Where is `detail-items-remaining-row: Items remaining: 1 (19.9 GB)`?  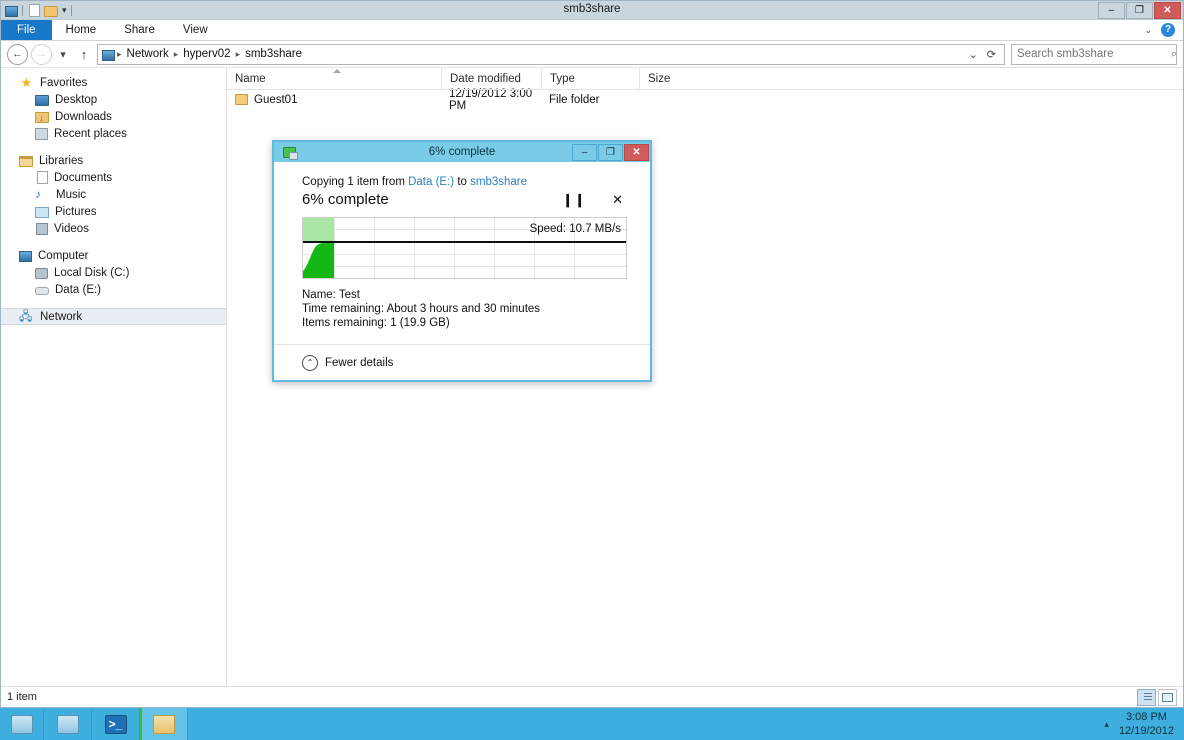 detail-items-remaining-row: Items remaining: 1 (19.9 GB) is located at coordinates (464, 323).